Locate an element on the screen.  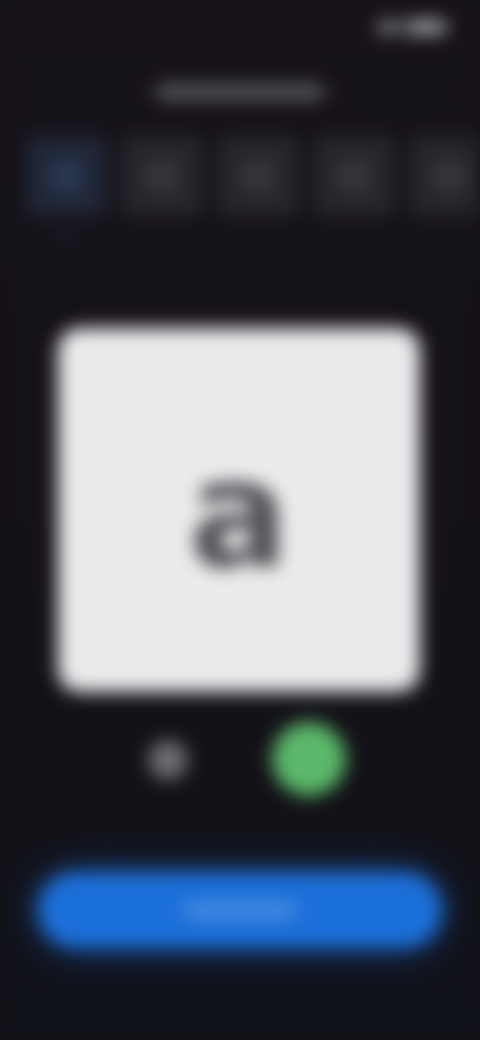
thumbnail-strip is located at coordinates (252, 188).